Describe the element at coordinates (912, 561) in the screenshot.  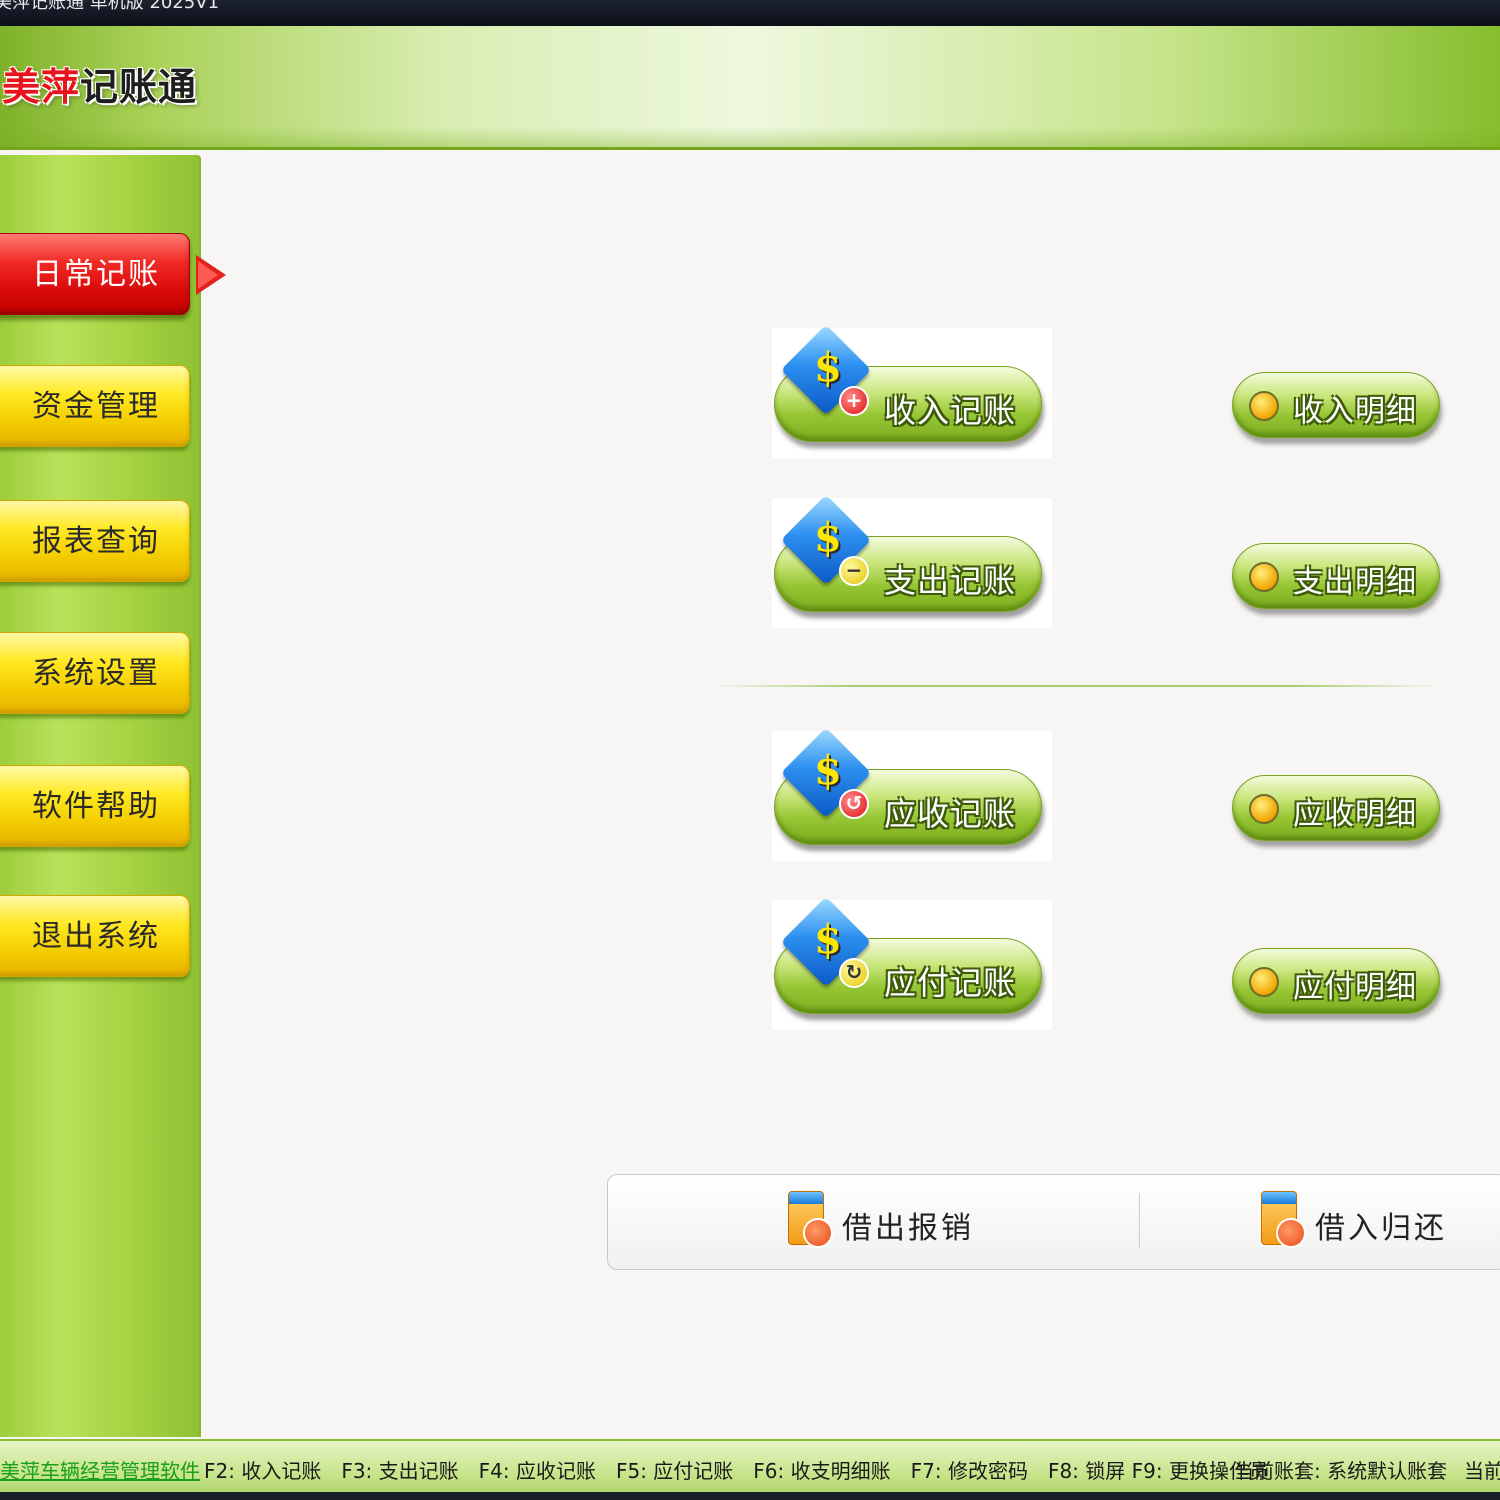
I see `expense-entry-button: $ − 支出记账` at that location.